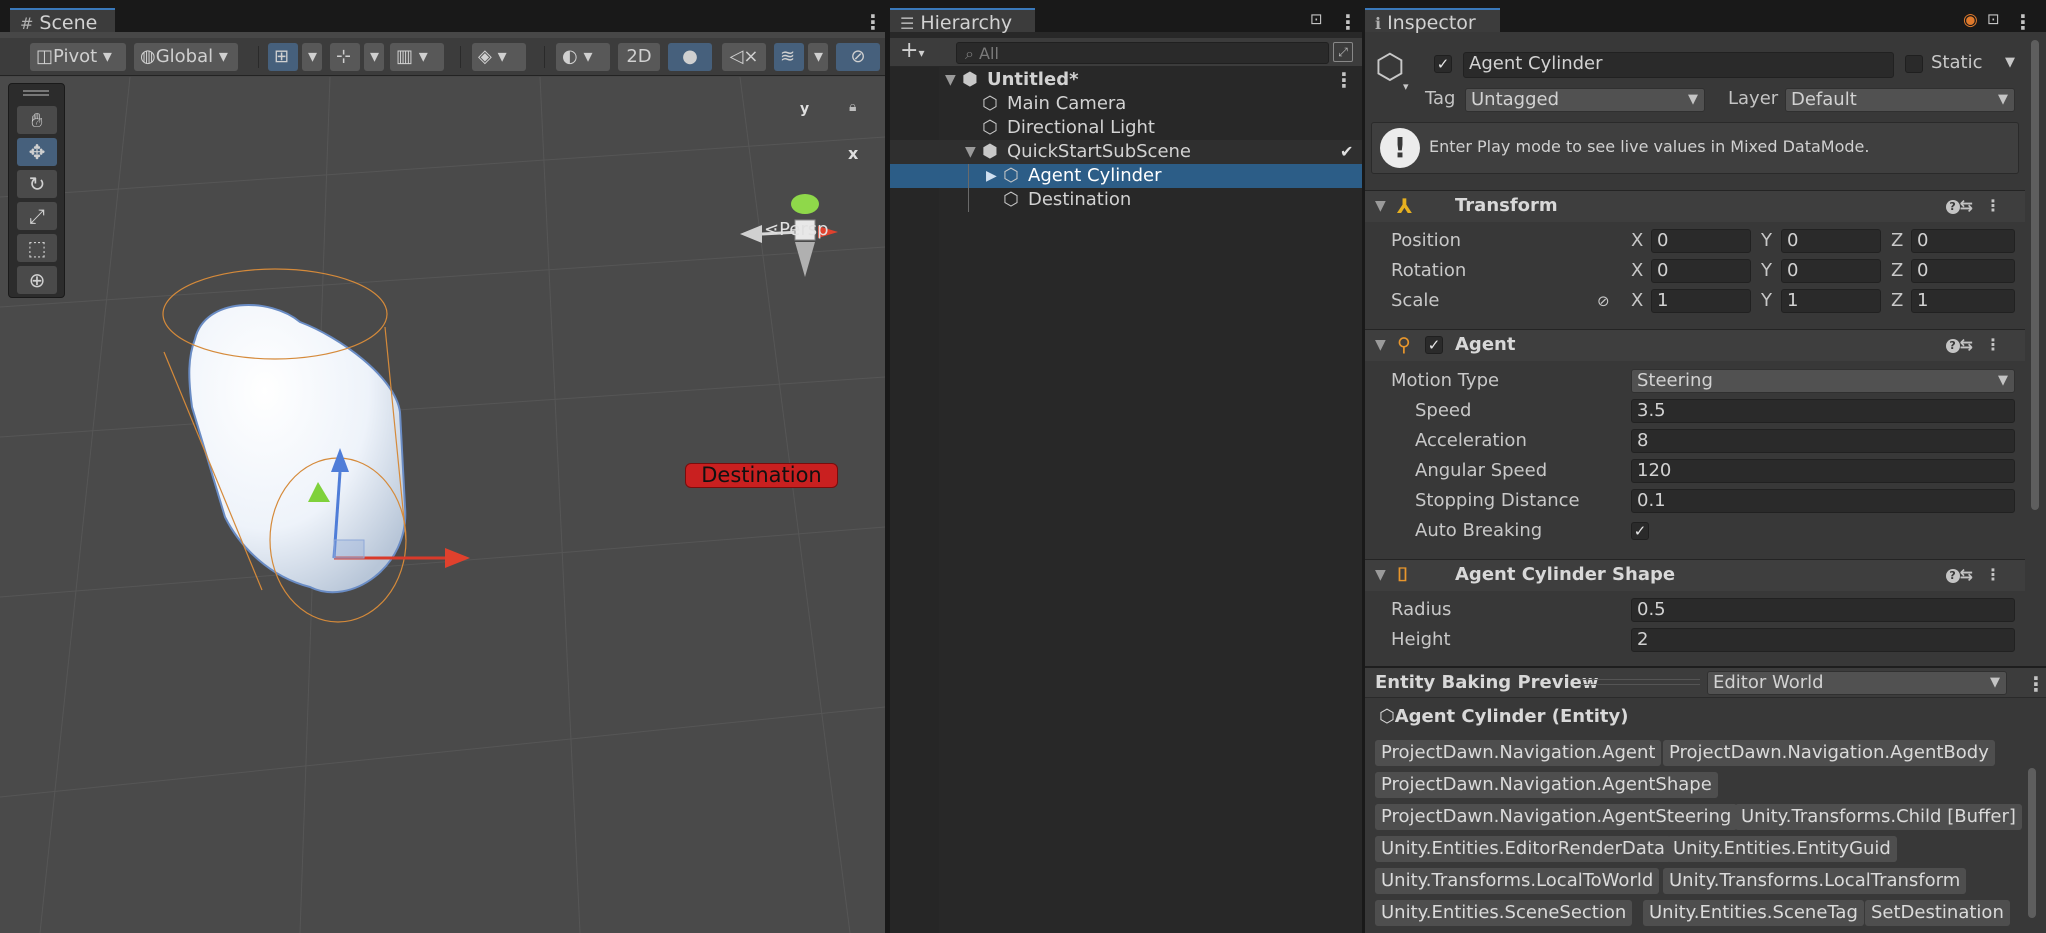 This screenshot has height=933, width=2046. Describe the element at coordinates (1831, 301) in the screenshot. I see `scale-y-field: 1` at that location.